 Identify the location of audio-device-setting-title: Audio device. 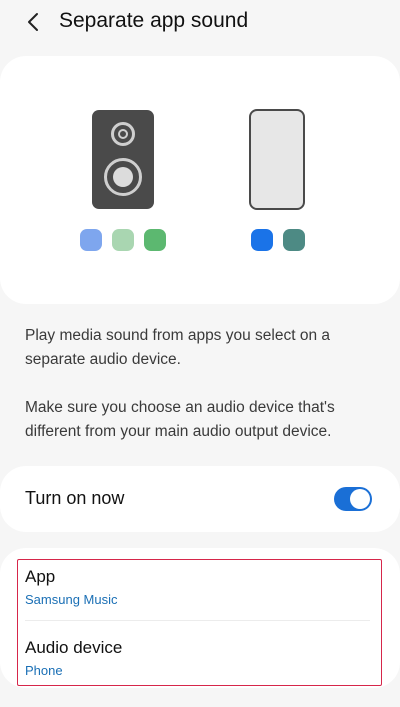
(74, 647).